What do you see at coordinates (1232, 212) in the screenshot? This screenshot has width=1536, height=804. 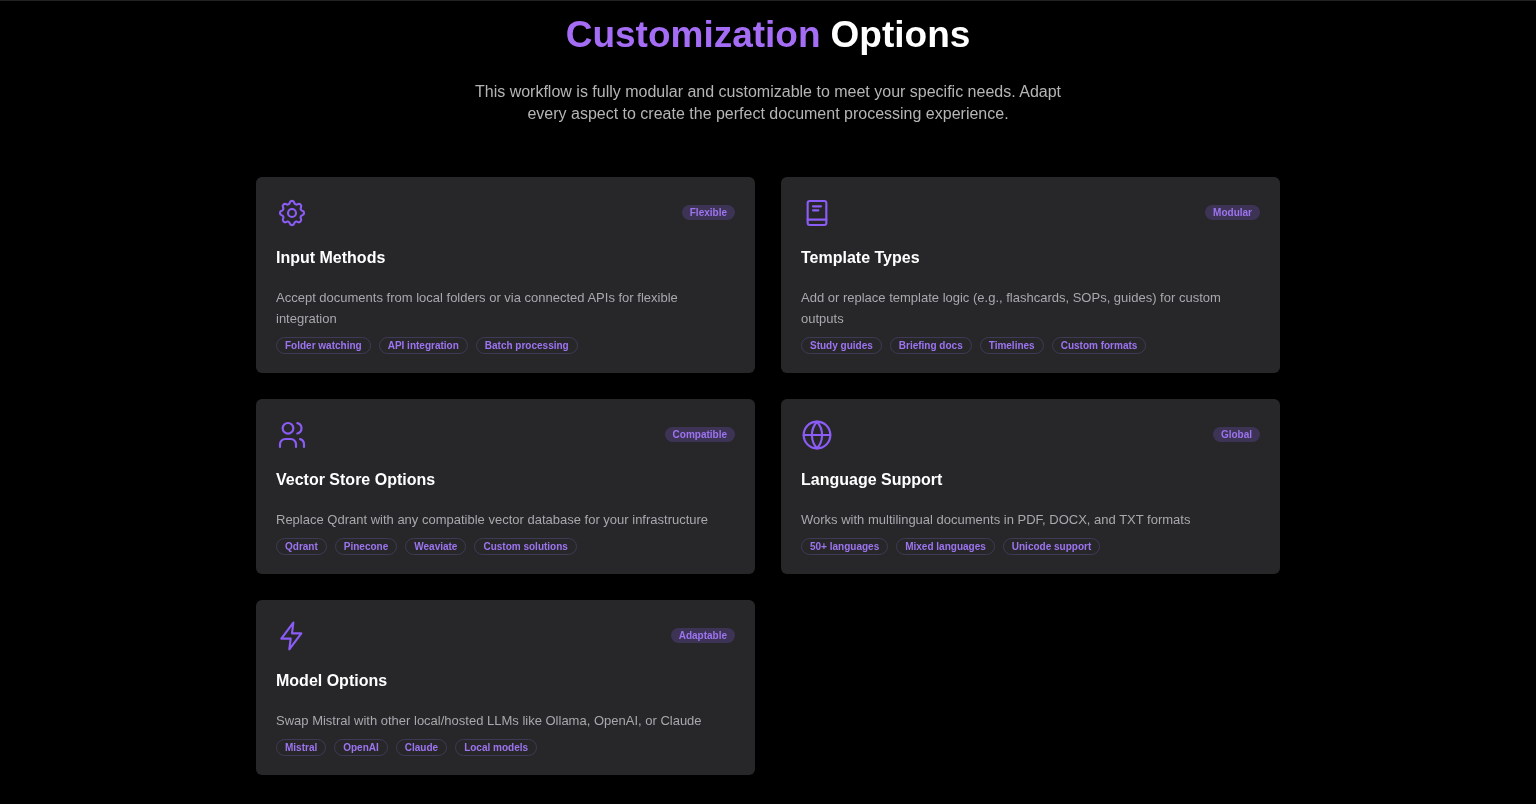 I see `badge: Modular` at bounding box center [1232, 212].